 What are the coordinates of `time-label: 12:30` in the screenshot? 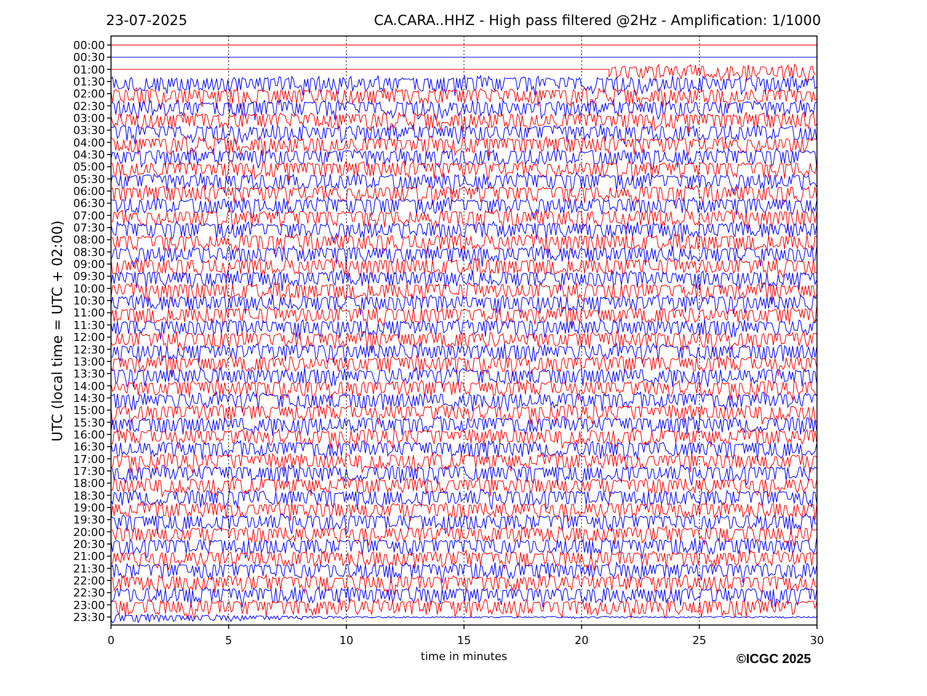 It's located at (89, 349).